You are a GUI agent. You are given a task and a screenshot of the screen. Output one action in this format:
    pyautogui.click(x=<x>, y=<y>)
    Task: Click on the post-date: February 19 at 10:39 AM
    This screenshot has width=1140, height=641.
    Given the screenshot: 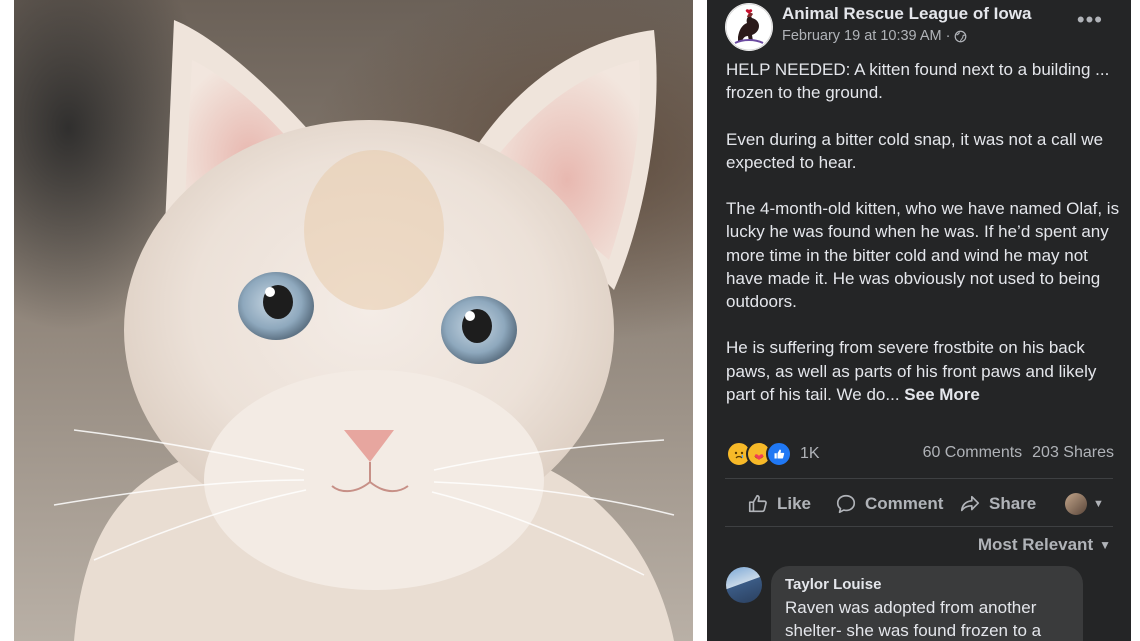 What is the action you would take?
    pyautogui.click(x=862, y=36)
    